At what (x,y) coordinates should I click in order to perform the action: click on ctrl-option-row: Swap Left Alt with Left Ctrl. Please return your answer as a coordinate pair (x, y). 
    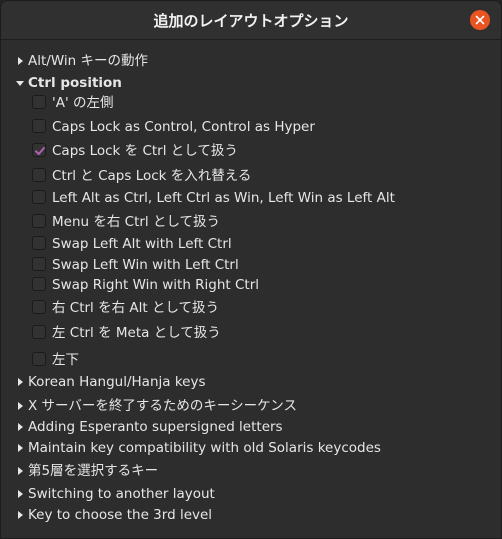
    Looking at the image, I should click on (201, 244).